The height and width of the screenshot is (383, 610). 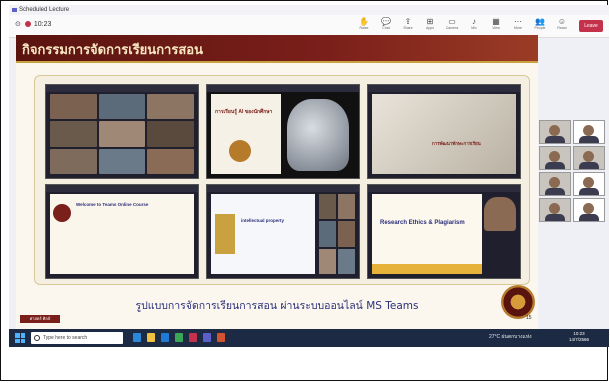 What do you see at coordinates (518, 21) in the screenshot?
I see `more-icon: ⋯` at bounding box center [518, 21].